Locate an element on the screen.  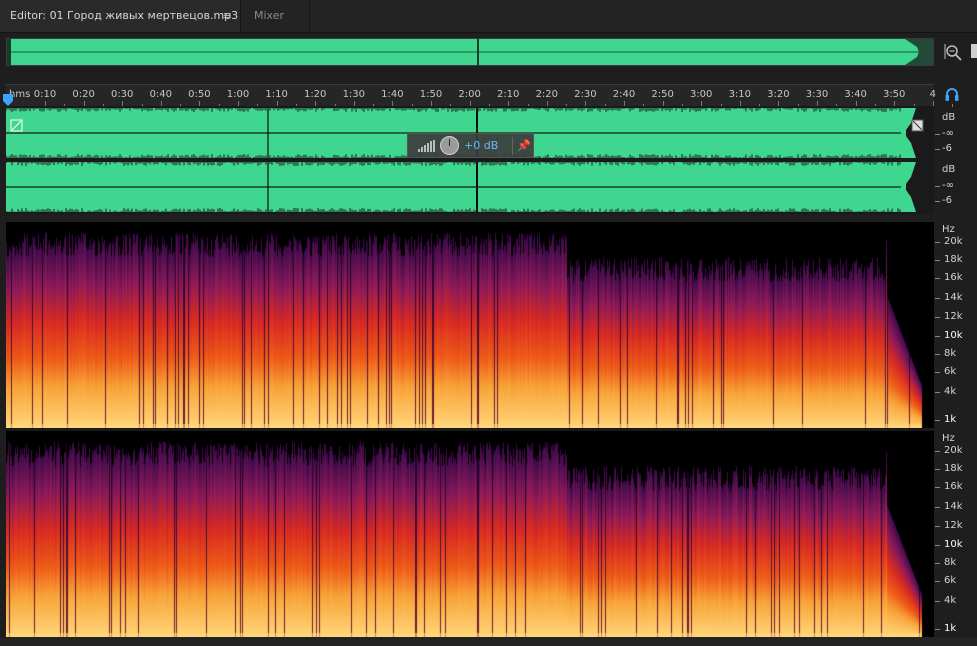
frequency-scale-left: Hz 20k 18k 16k 14k 12k 10k 8k 6k 4k 1k is located at coordinates (955, 325).